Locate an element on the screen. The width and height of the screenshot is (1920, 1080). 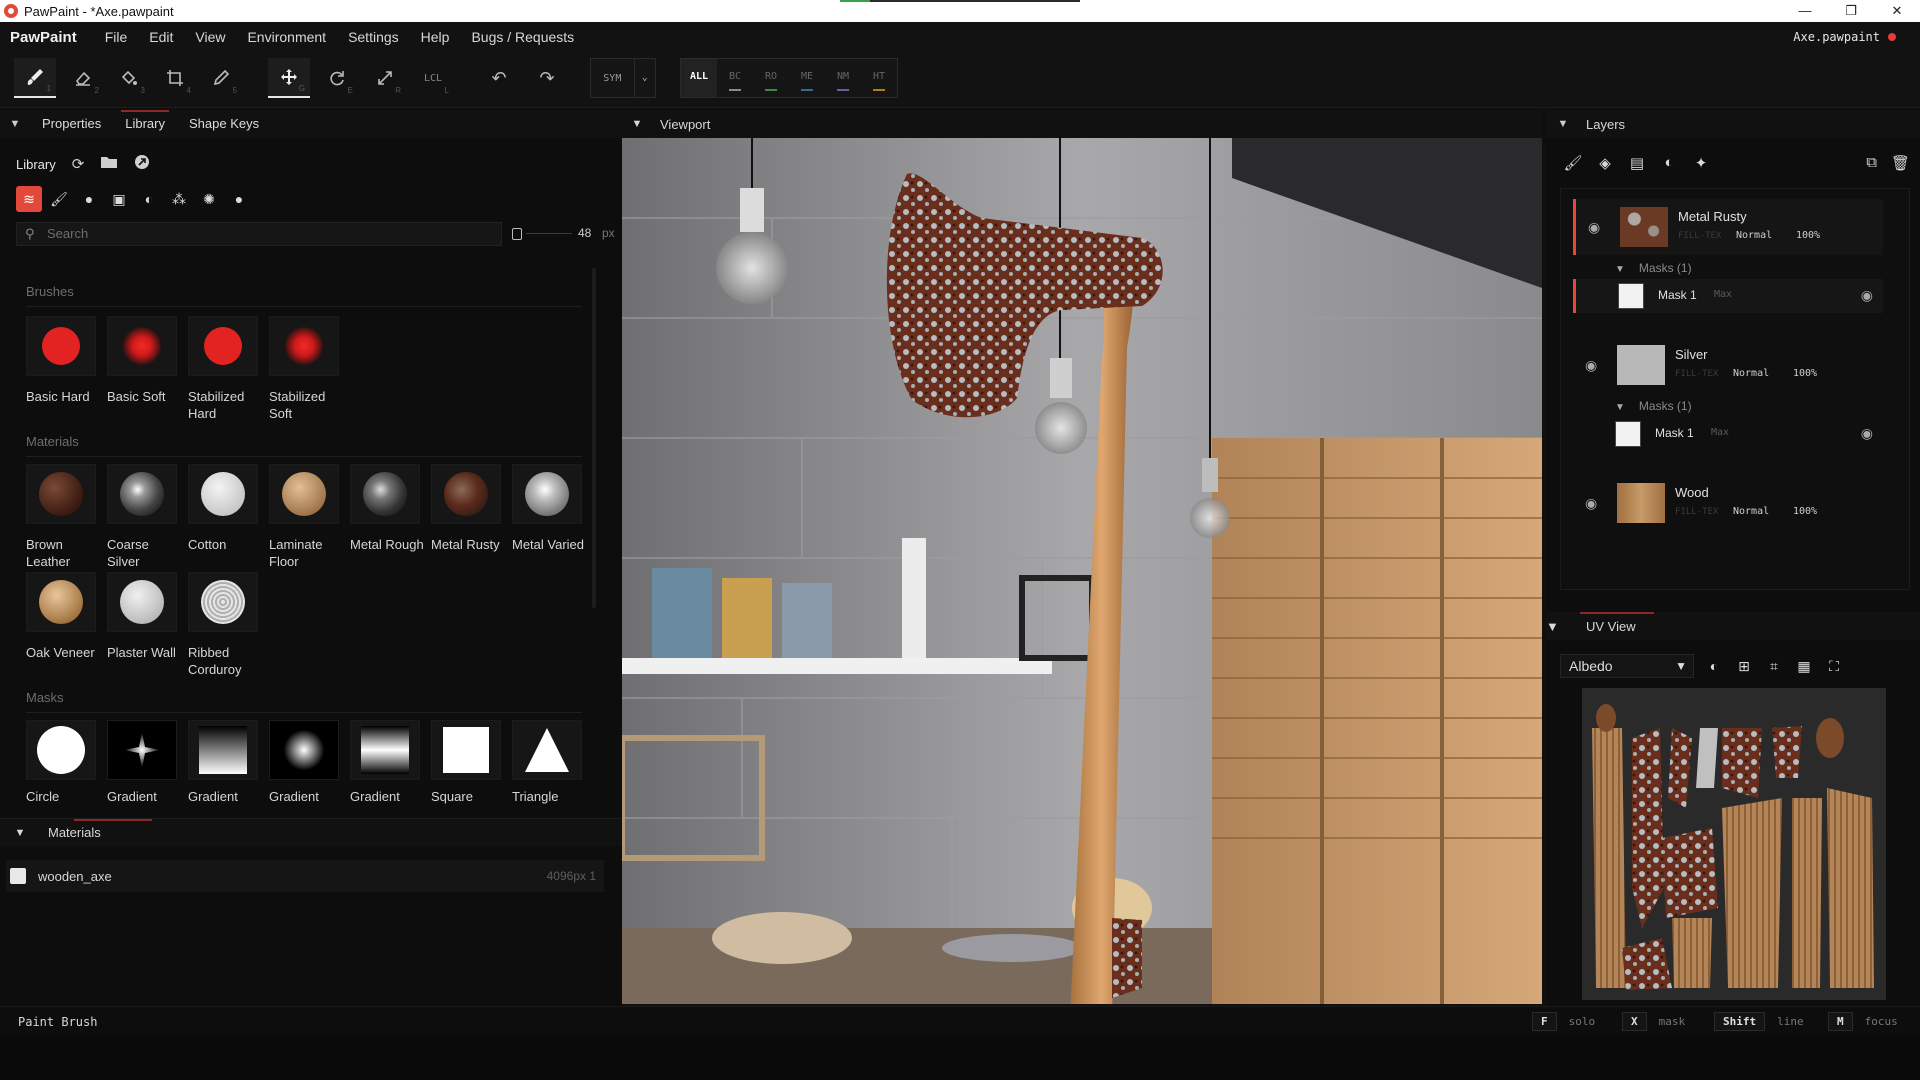
channel-ht: HT is located at coordinates (879, 78).